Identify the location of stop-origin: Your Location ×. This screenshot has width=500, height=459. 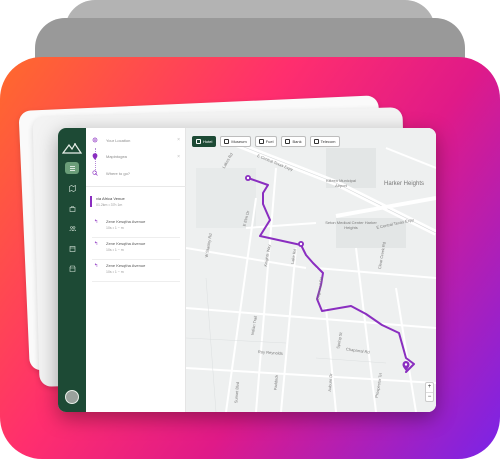
(136, 140).